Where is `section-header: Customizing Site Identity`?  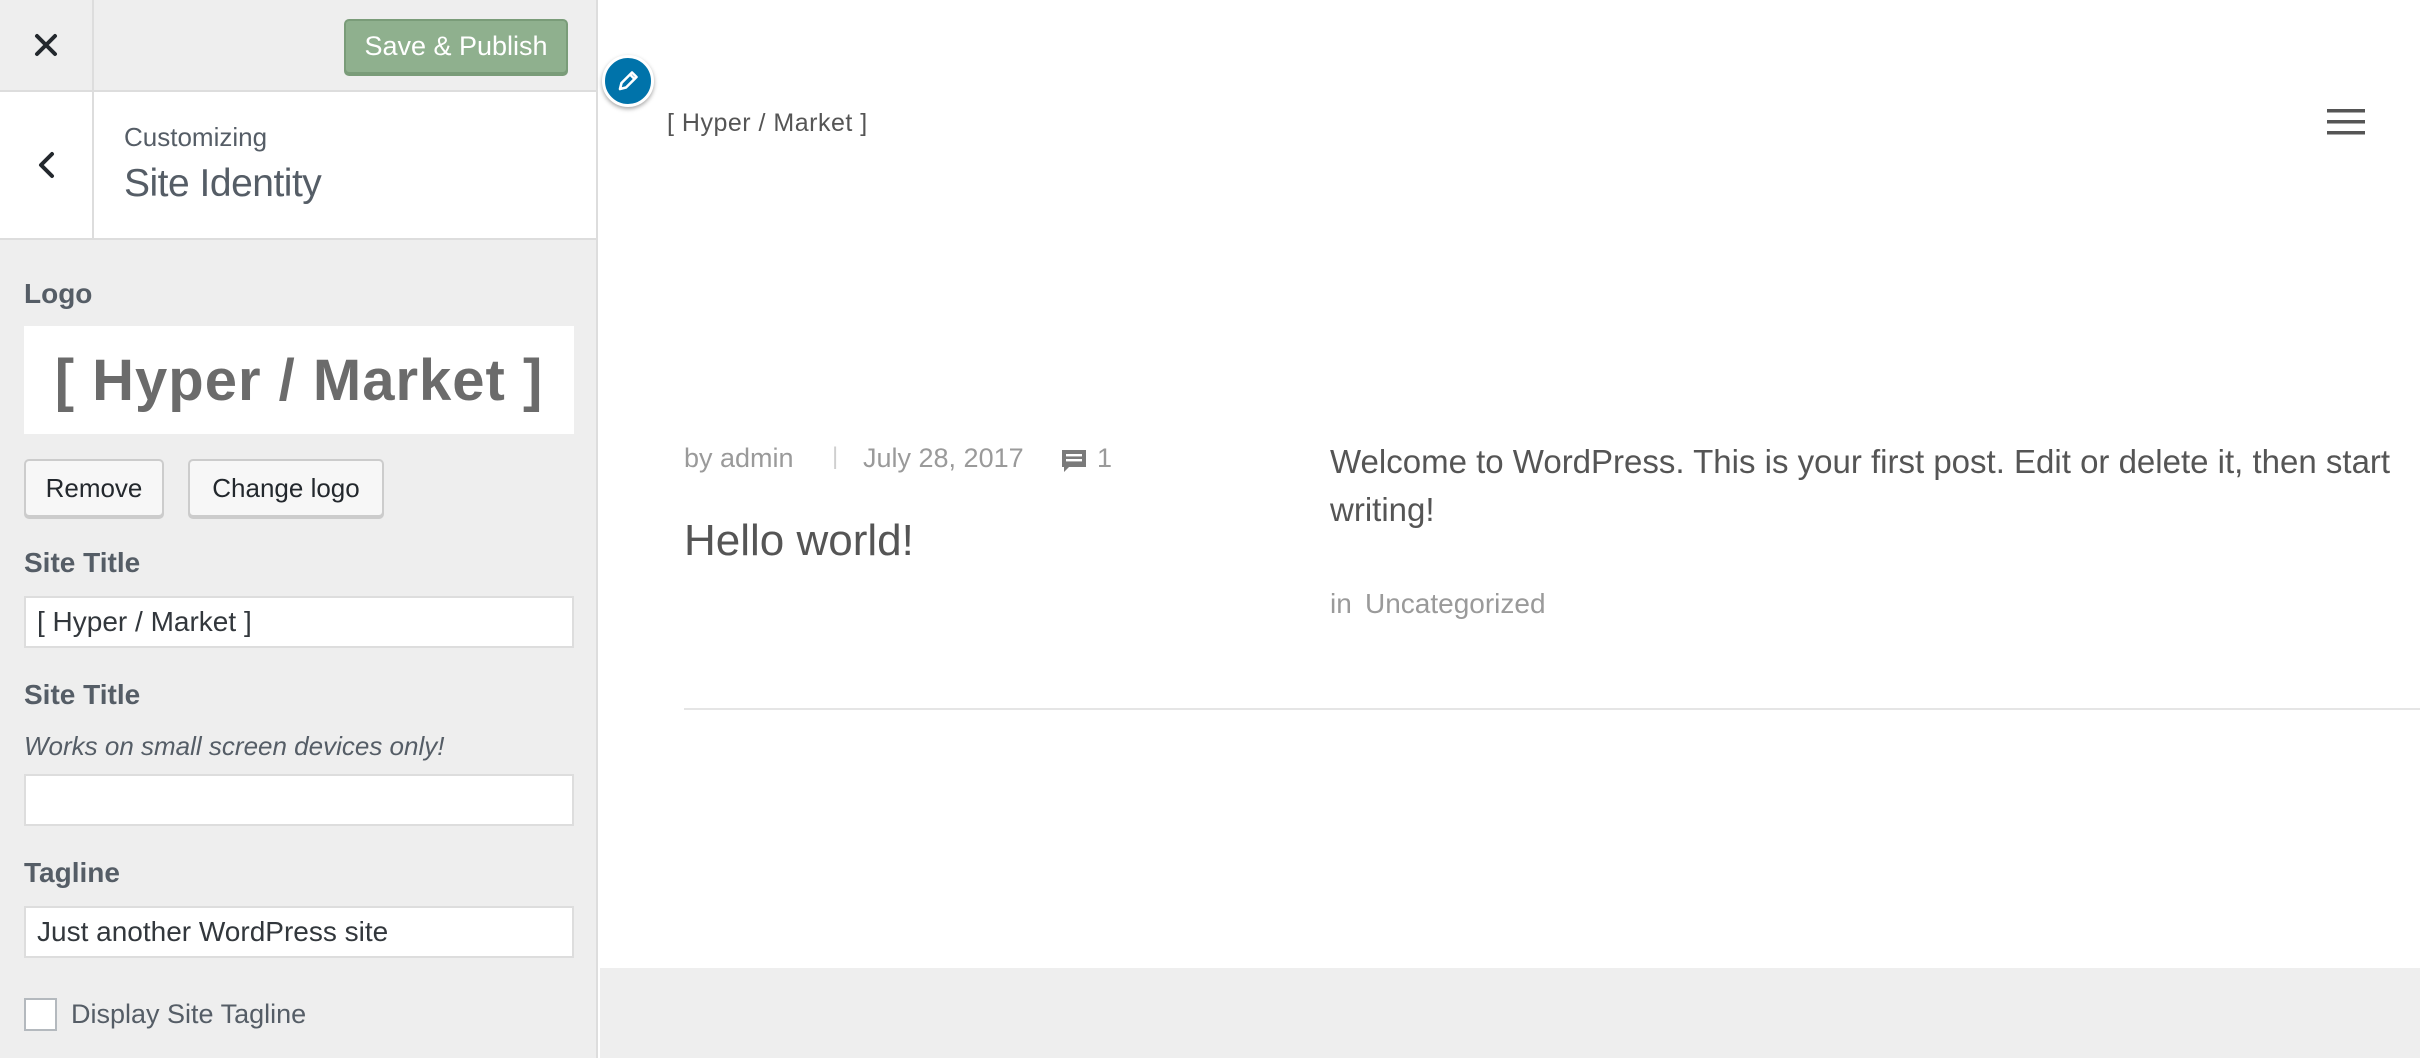 section-header: Customizing Site Identity is located at coordinates (298, 166).